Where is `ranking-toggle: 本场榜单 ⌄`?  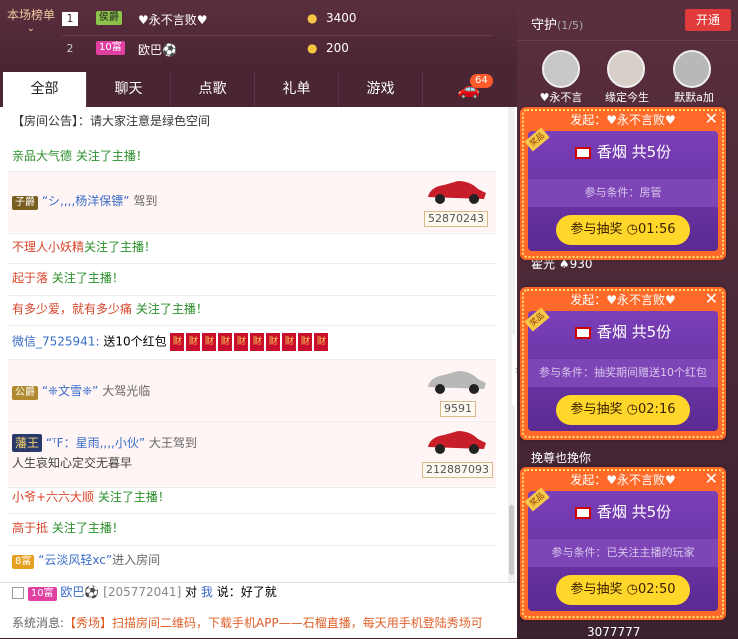 ranking-toggle: 本场榜单 ⌄ is located at coordinates (31, 22).